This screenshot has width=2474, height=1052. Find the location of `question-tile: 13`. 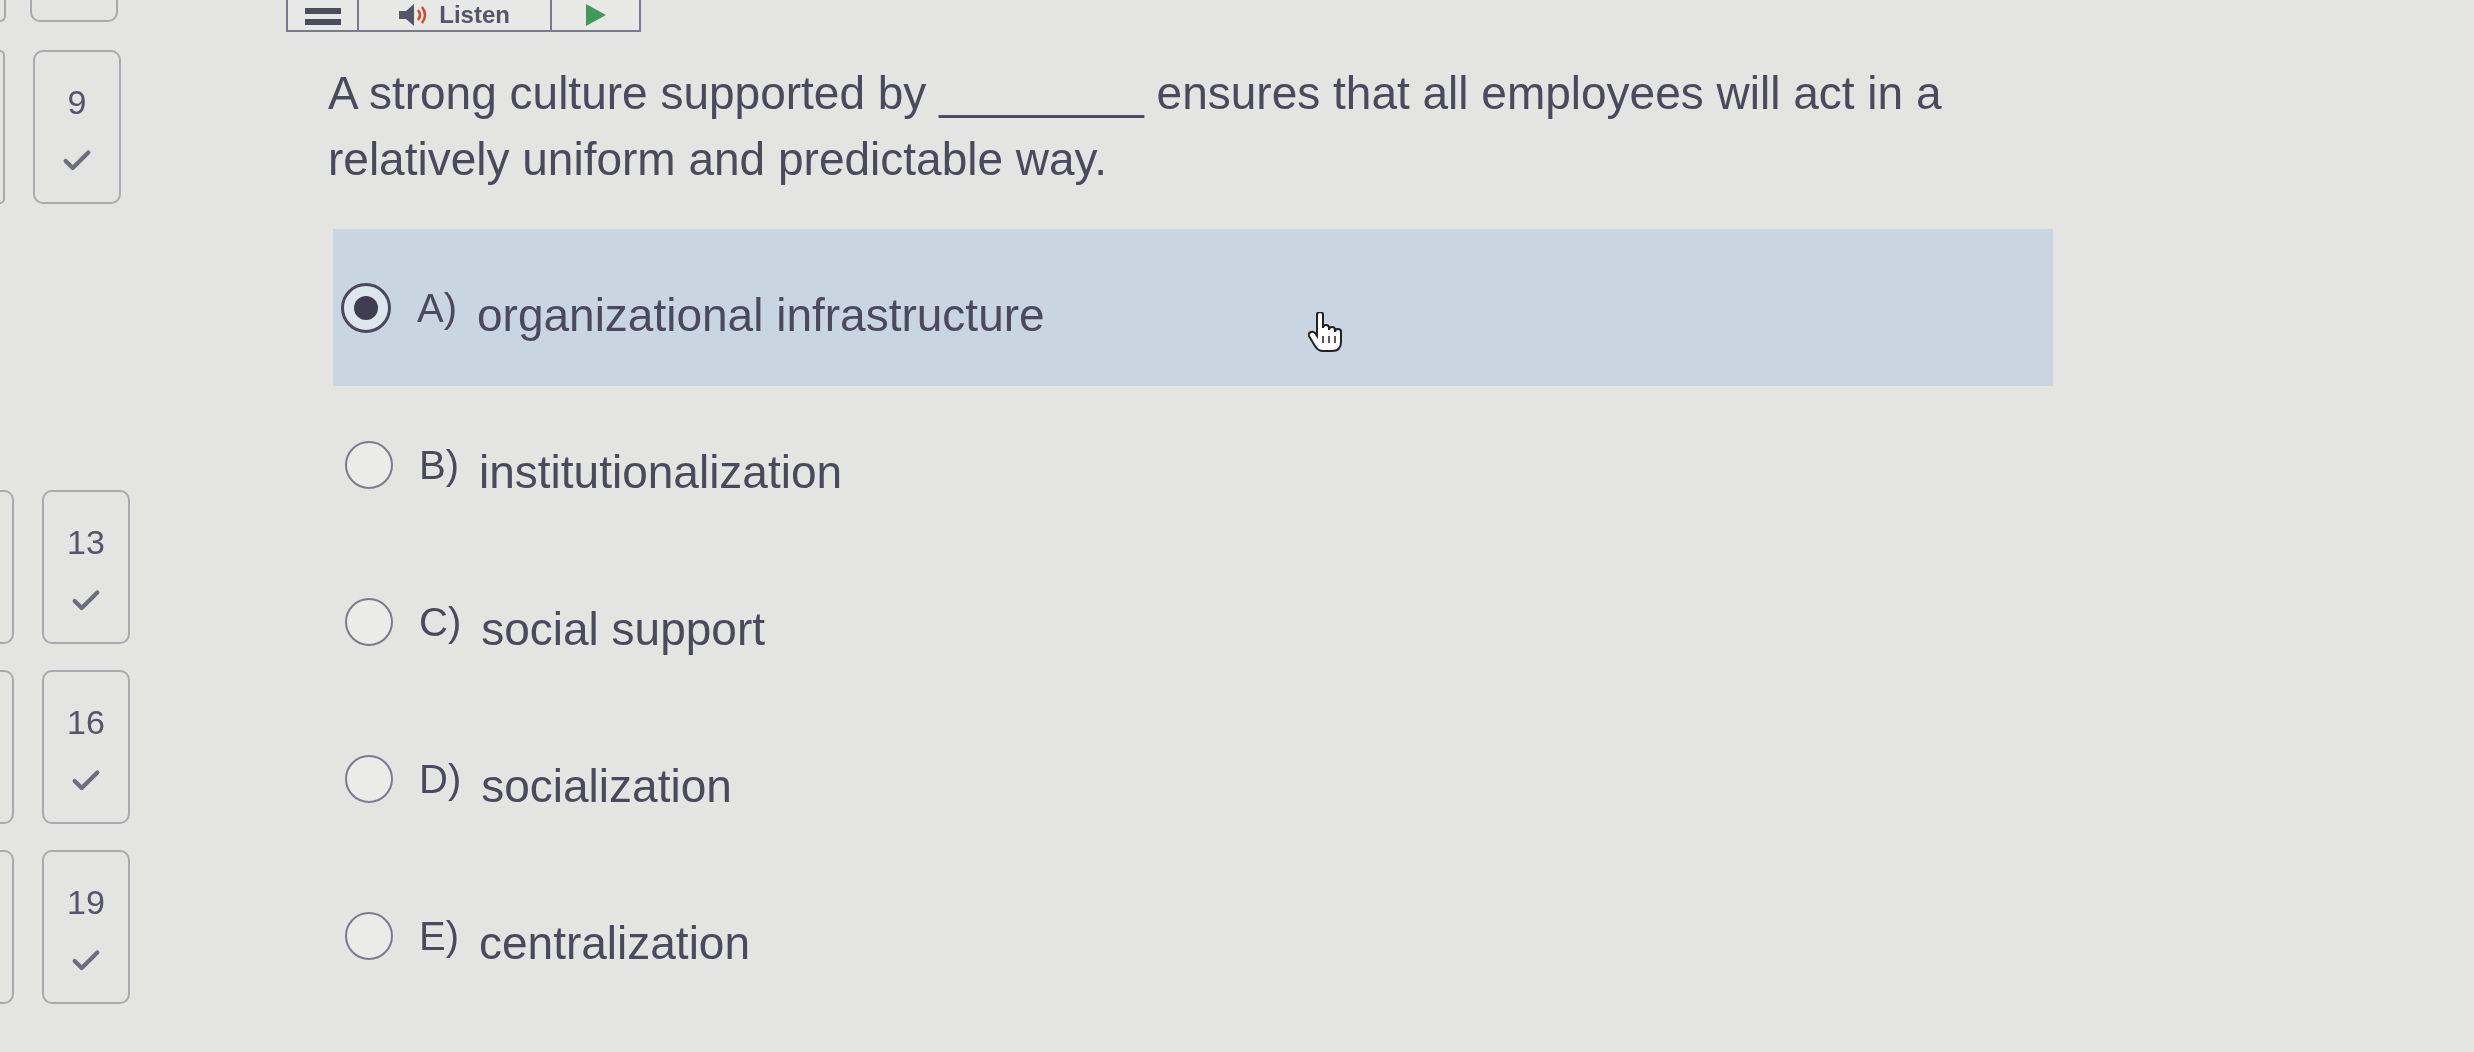

question-tile: 13 is located at coordinates (86, 567).